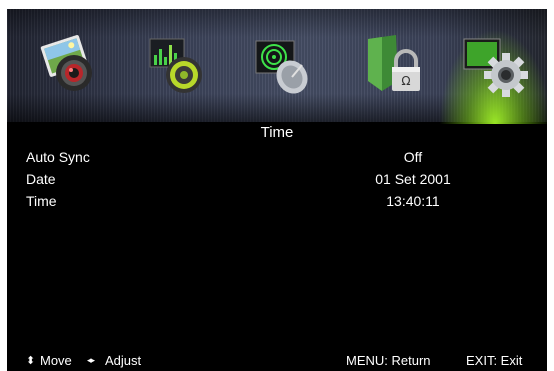 The height and width of the screenshot is (371, 554). Describe the element at coordinates (413, 201) in the screenshot. I see `setting-value: 13:40:11` at that location.